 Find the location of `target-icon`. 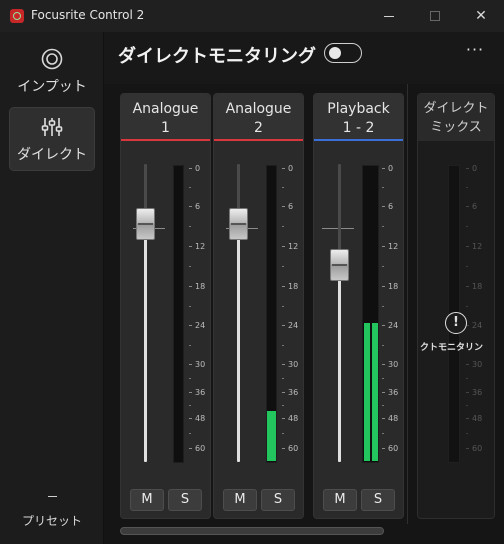

target-icon is located at coordinates (52, 59).